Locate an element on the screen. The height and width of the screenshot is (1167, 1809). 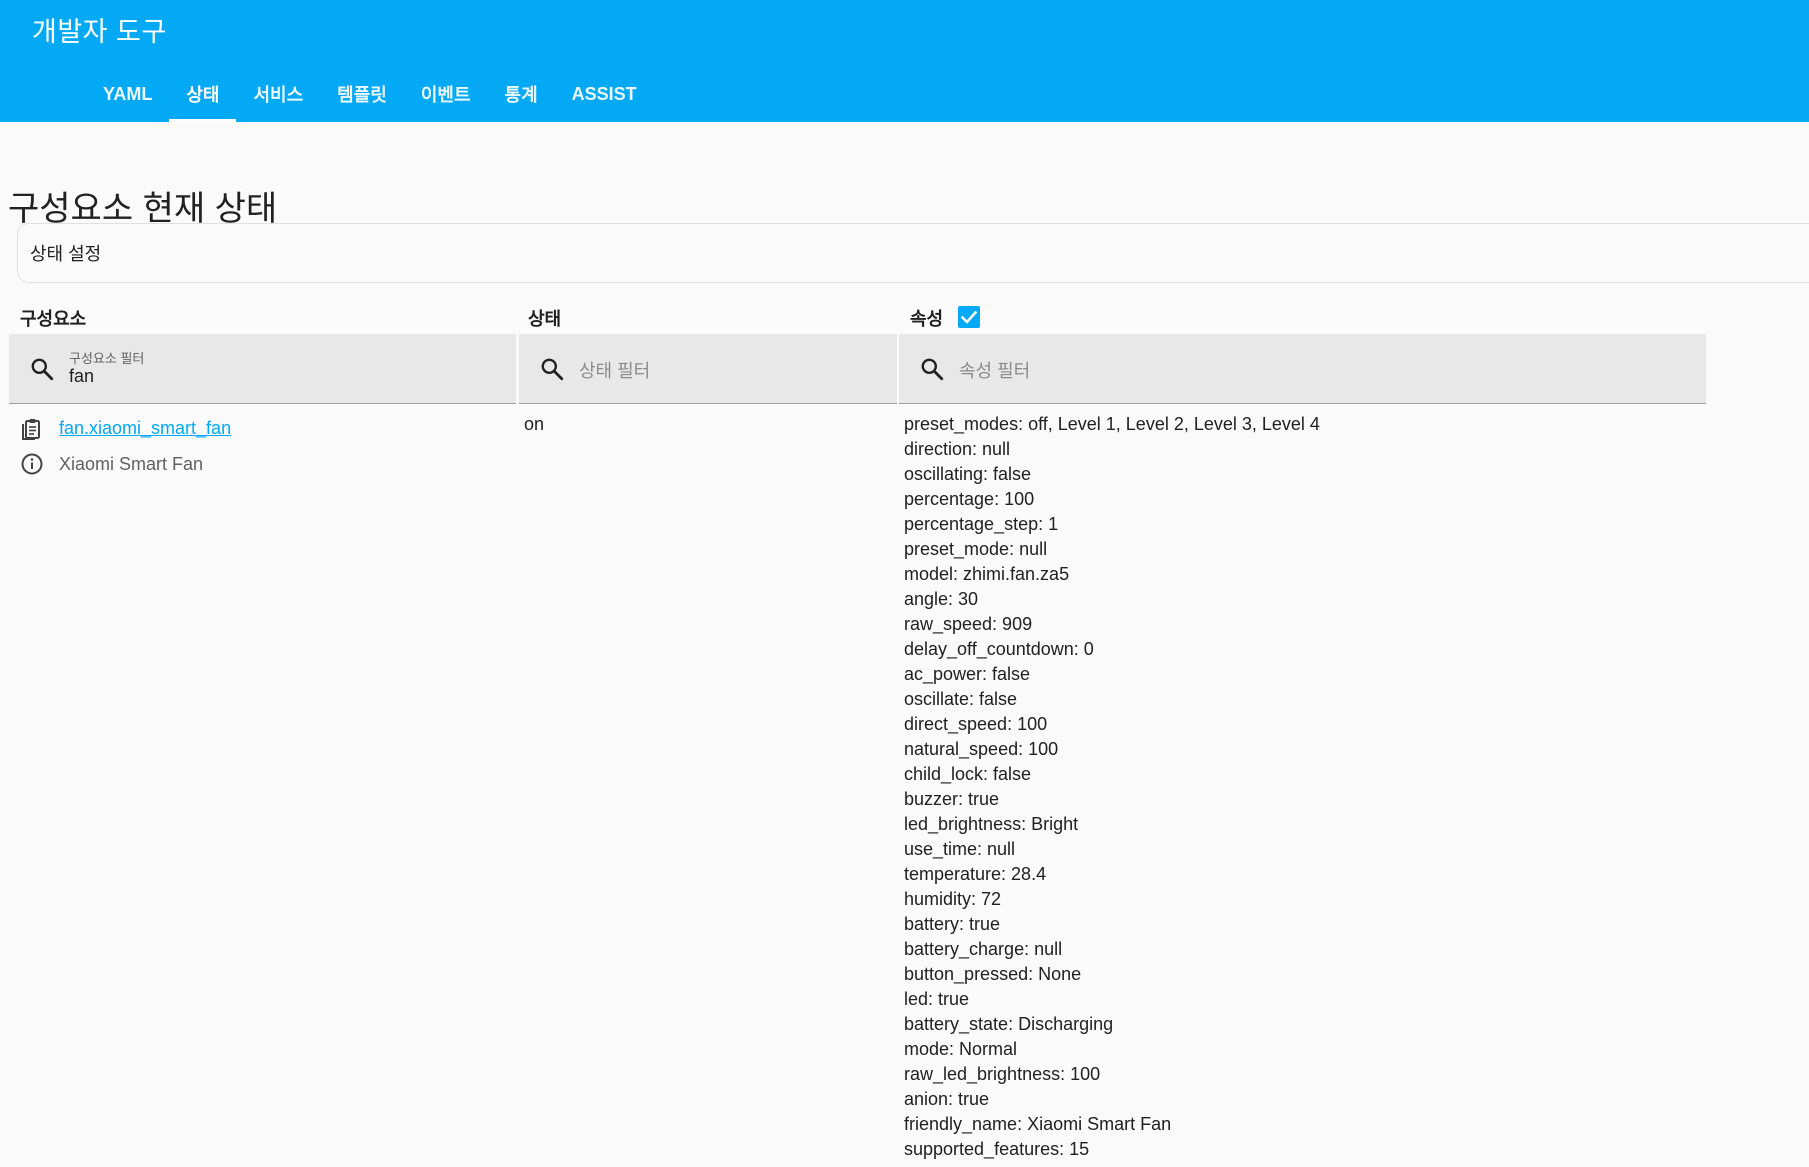
entity-filter-label: 구성요소 필터 is located at coordinates (107, 358).